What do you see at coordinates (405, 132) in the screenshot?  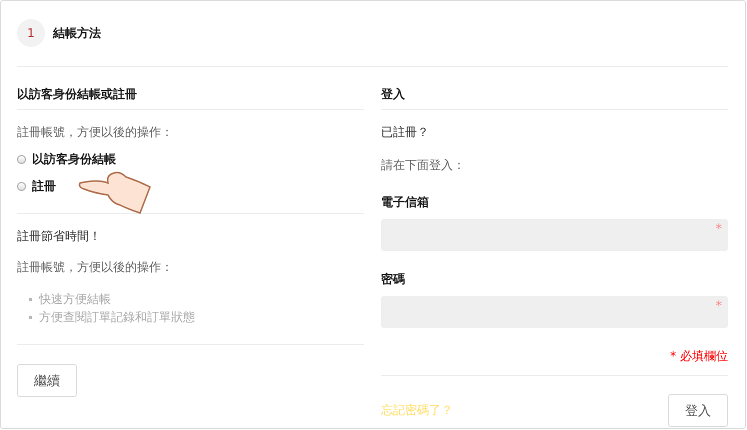 I see `registered-text: 已註冊？` at bounding box center [405, 132].